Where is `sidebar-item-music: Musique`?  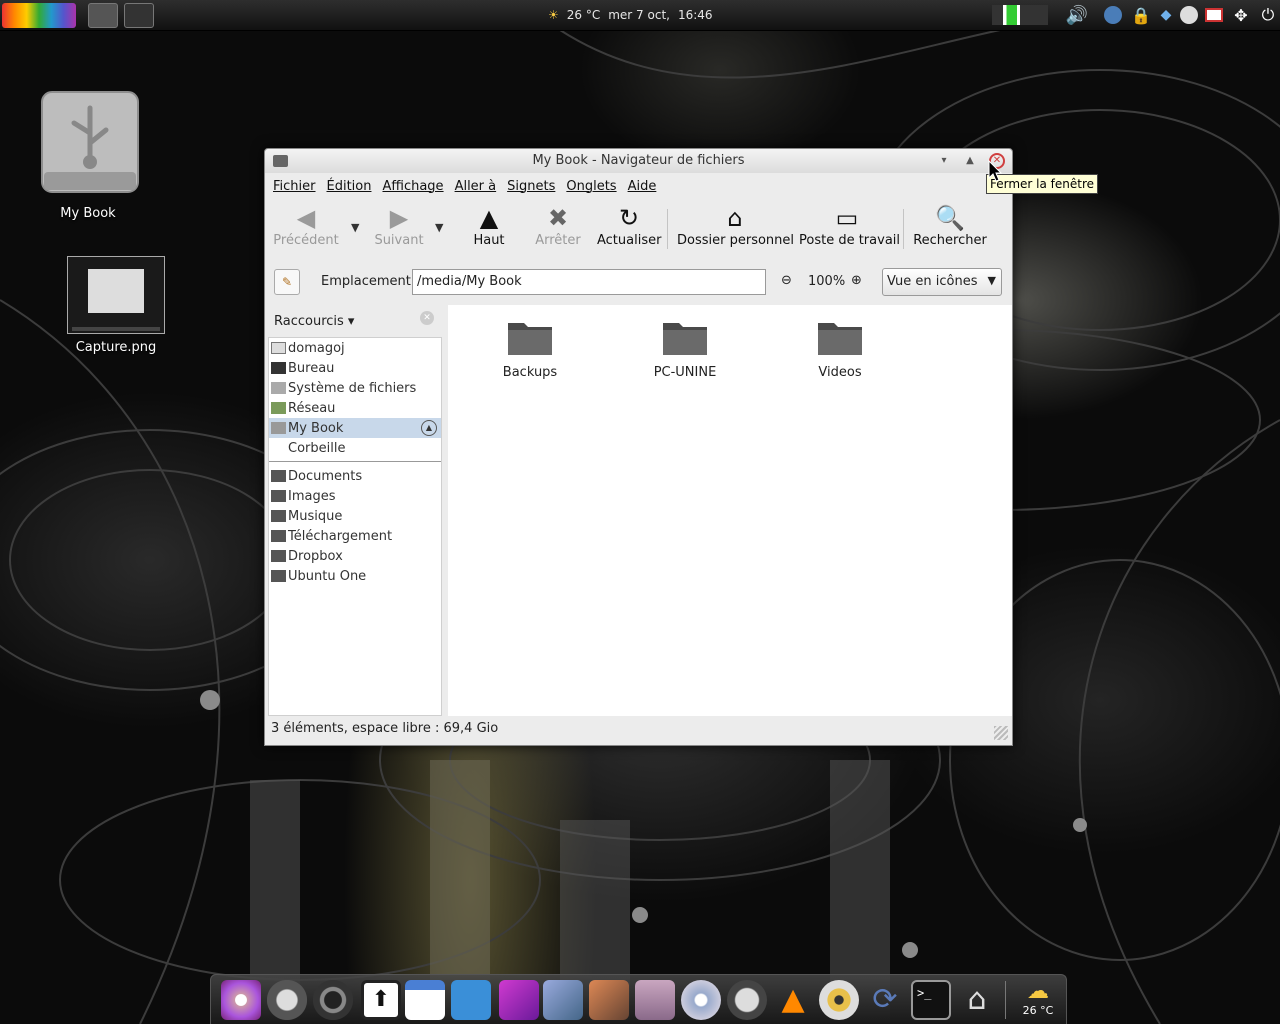 sidebar-item-music: Musique is located at coordinates (355, 516).